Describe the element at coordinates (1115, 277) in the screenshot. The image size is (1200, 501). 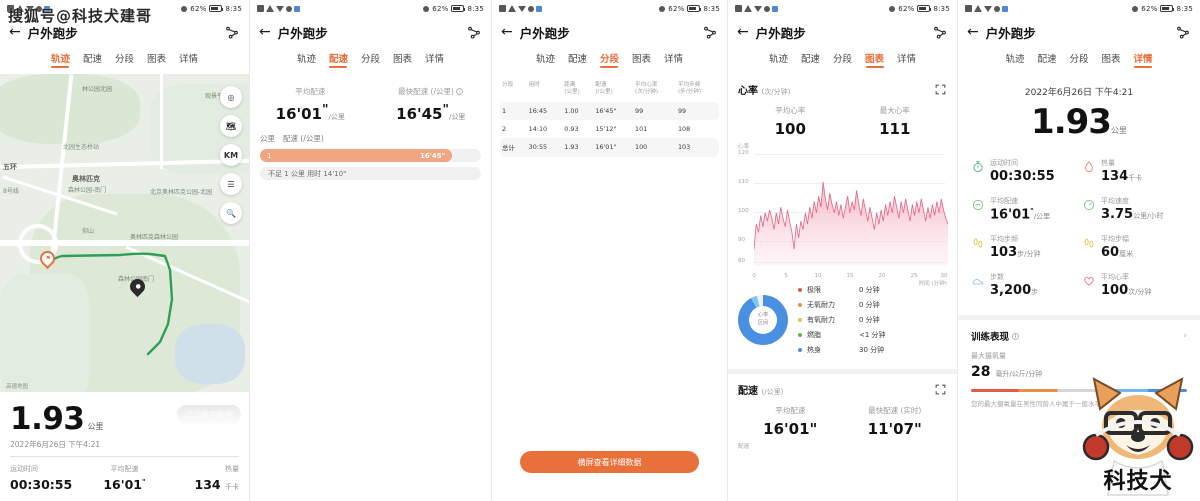
I see `metric-label: 平均心率` at that location.